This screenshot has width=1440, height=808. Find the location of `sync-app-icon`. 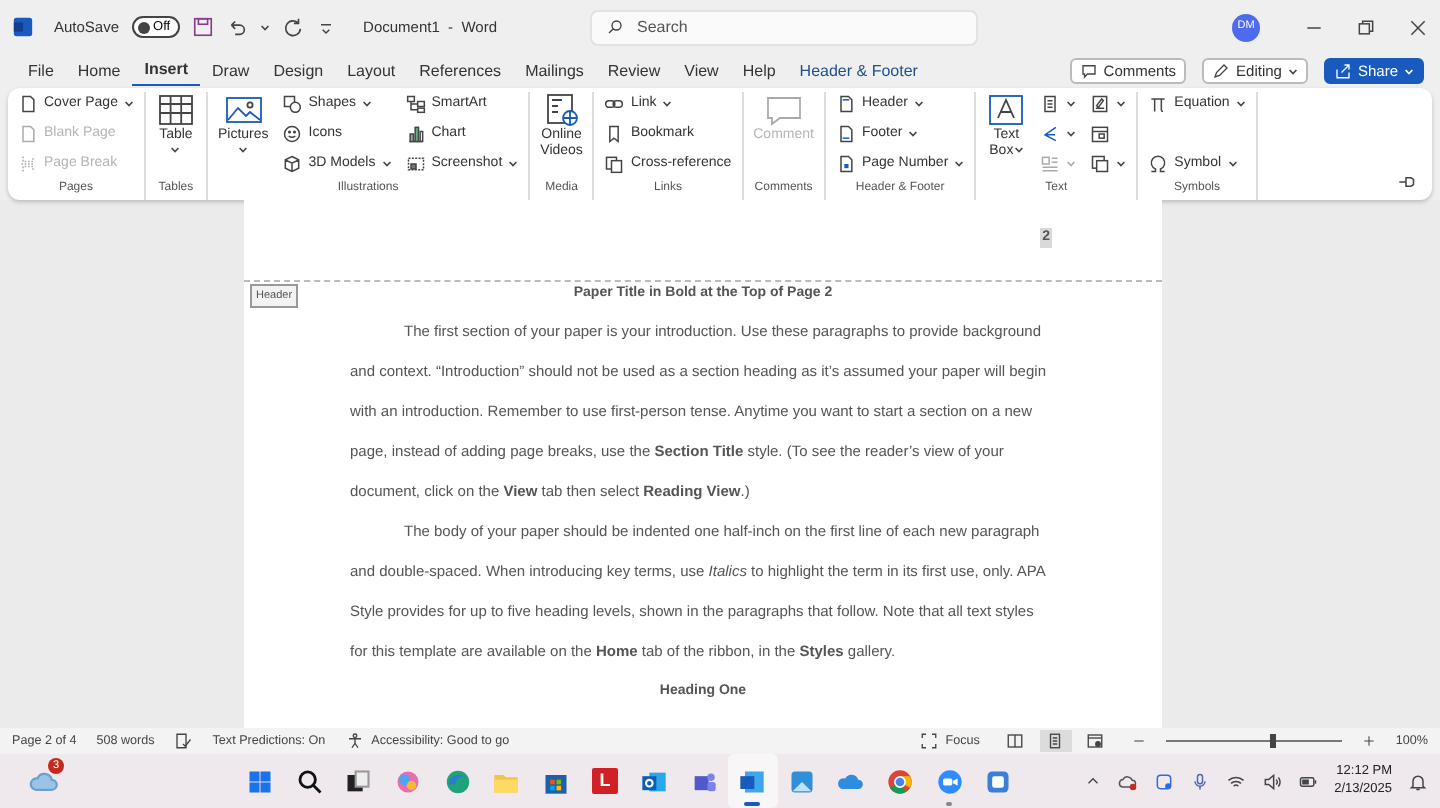

sync-app-icon is located at coordinates (1164, 781).